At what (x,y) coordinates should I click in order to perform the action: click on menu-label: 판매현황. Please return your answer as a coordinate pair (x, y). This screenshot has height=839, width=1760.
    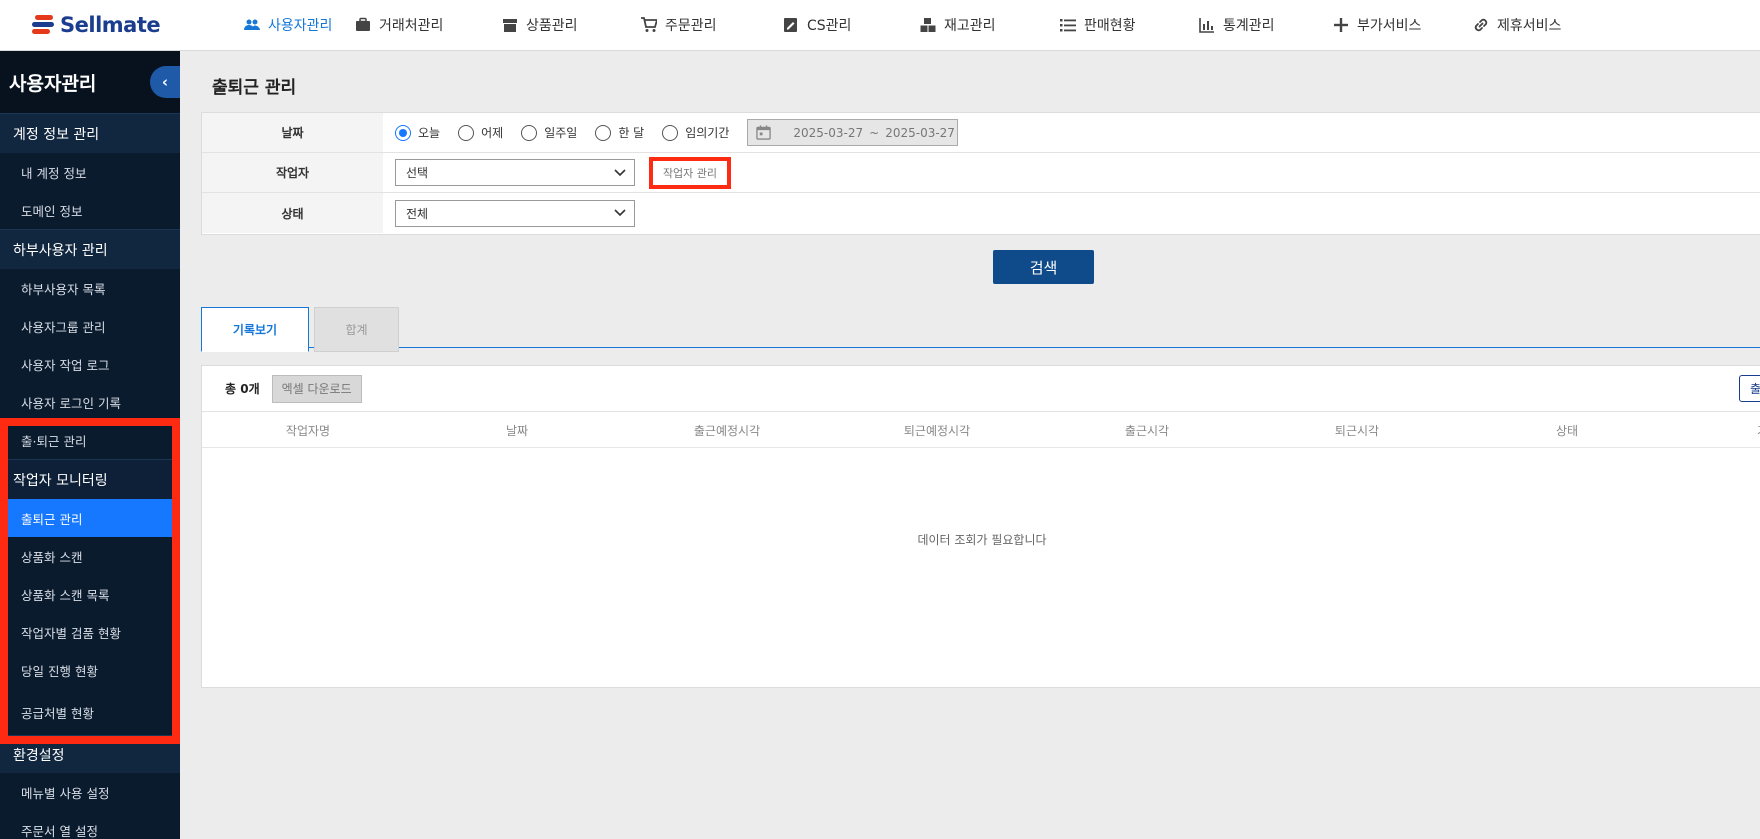
    Looking at the image, I should click on (1110, 26).